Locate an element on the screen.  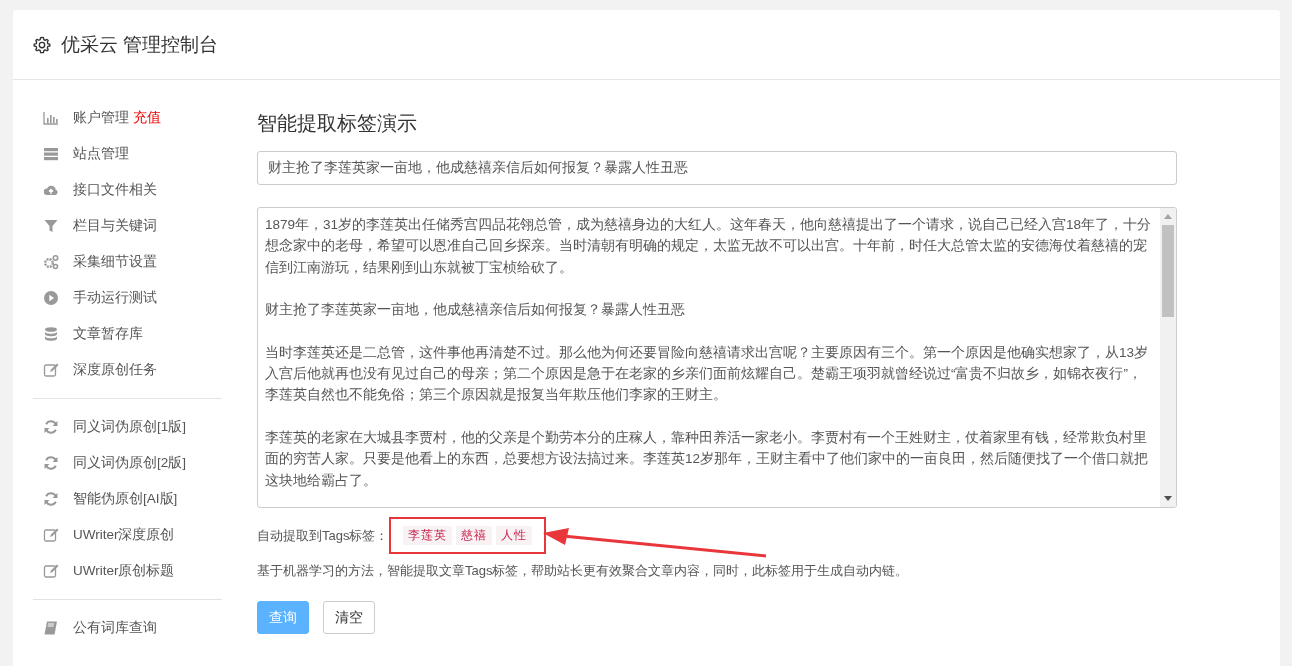
sidebar-item: 公有词库查询 is located at coordinates (127, 628).